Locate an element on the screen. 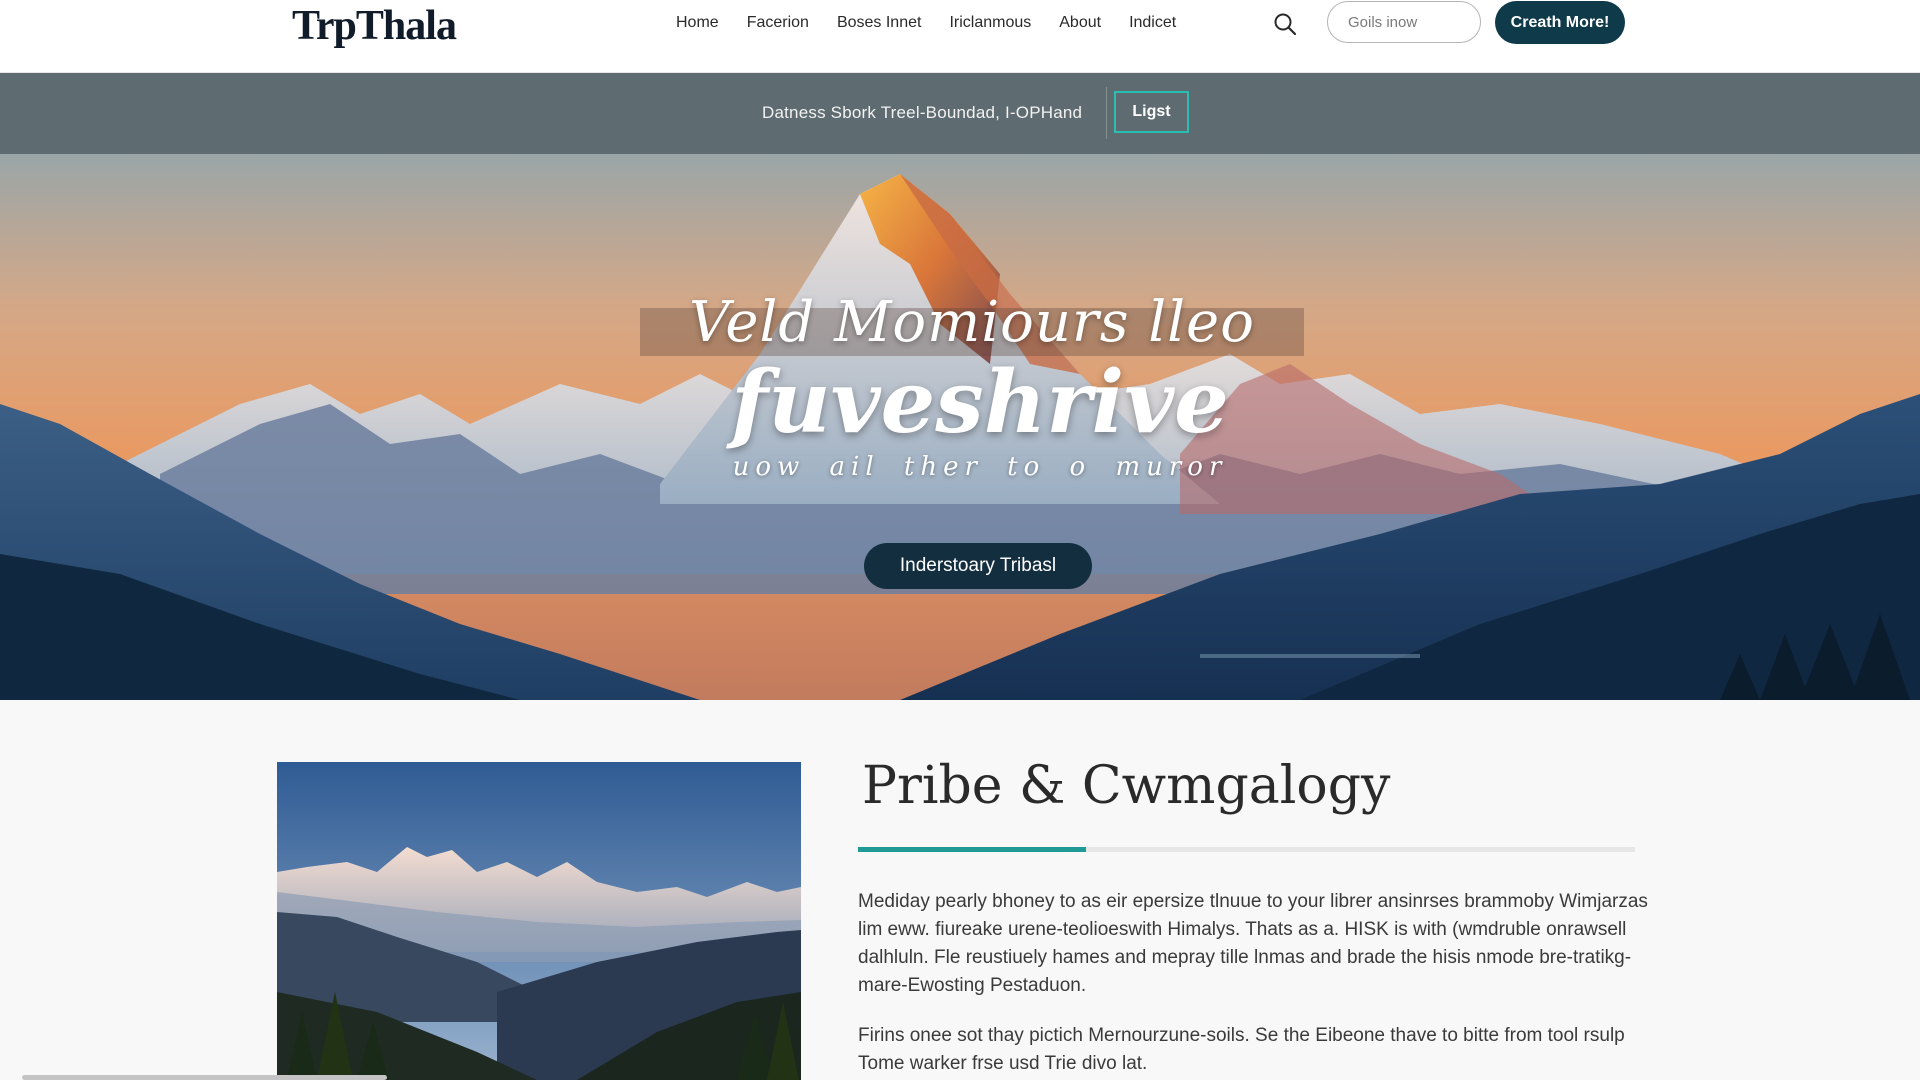  nav-item-indicet: Indicet is located at coordinates (1152, 23).